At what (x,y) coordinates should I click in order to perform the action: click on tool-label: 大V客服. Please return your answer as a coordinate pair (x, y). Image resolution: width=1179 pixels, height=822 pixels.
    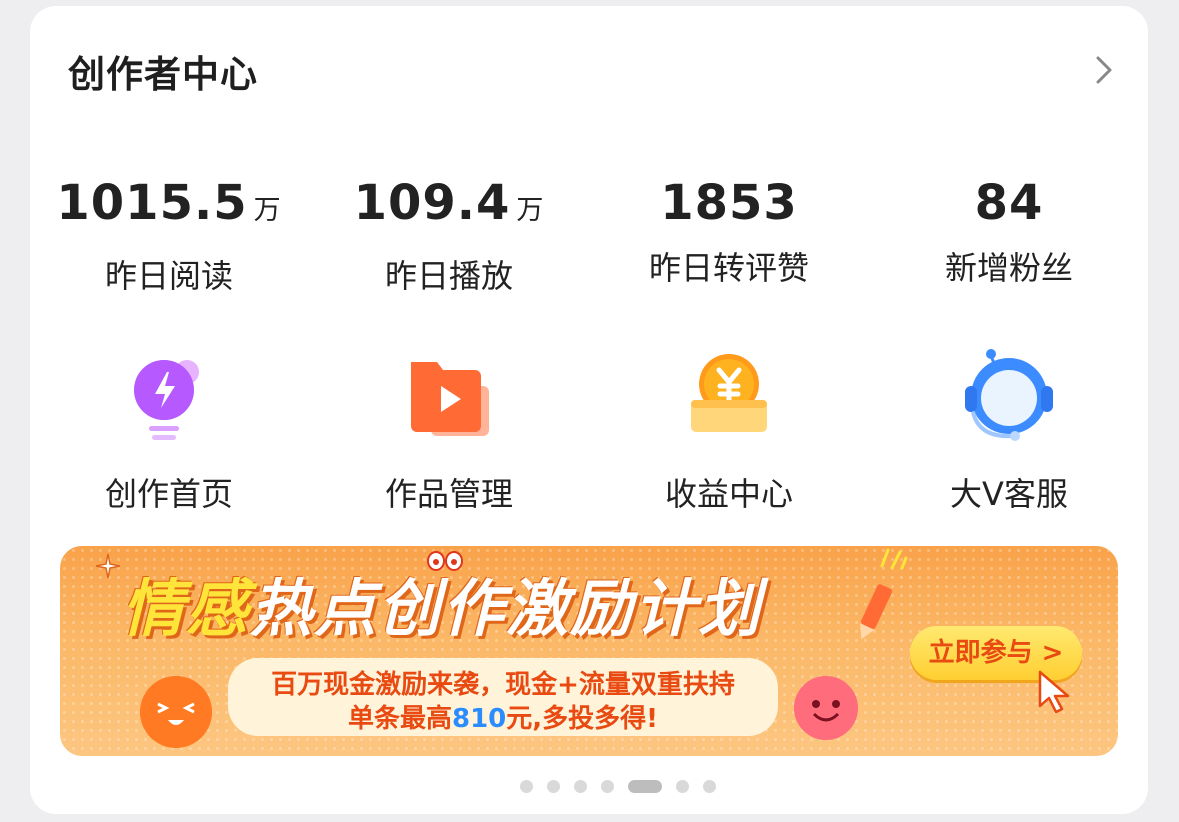
    Looking at the image, I should click on (1009, 494).